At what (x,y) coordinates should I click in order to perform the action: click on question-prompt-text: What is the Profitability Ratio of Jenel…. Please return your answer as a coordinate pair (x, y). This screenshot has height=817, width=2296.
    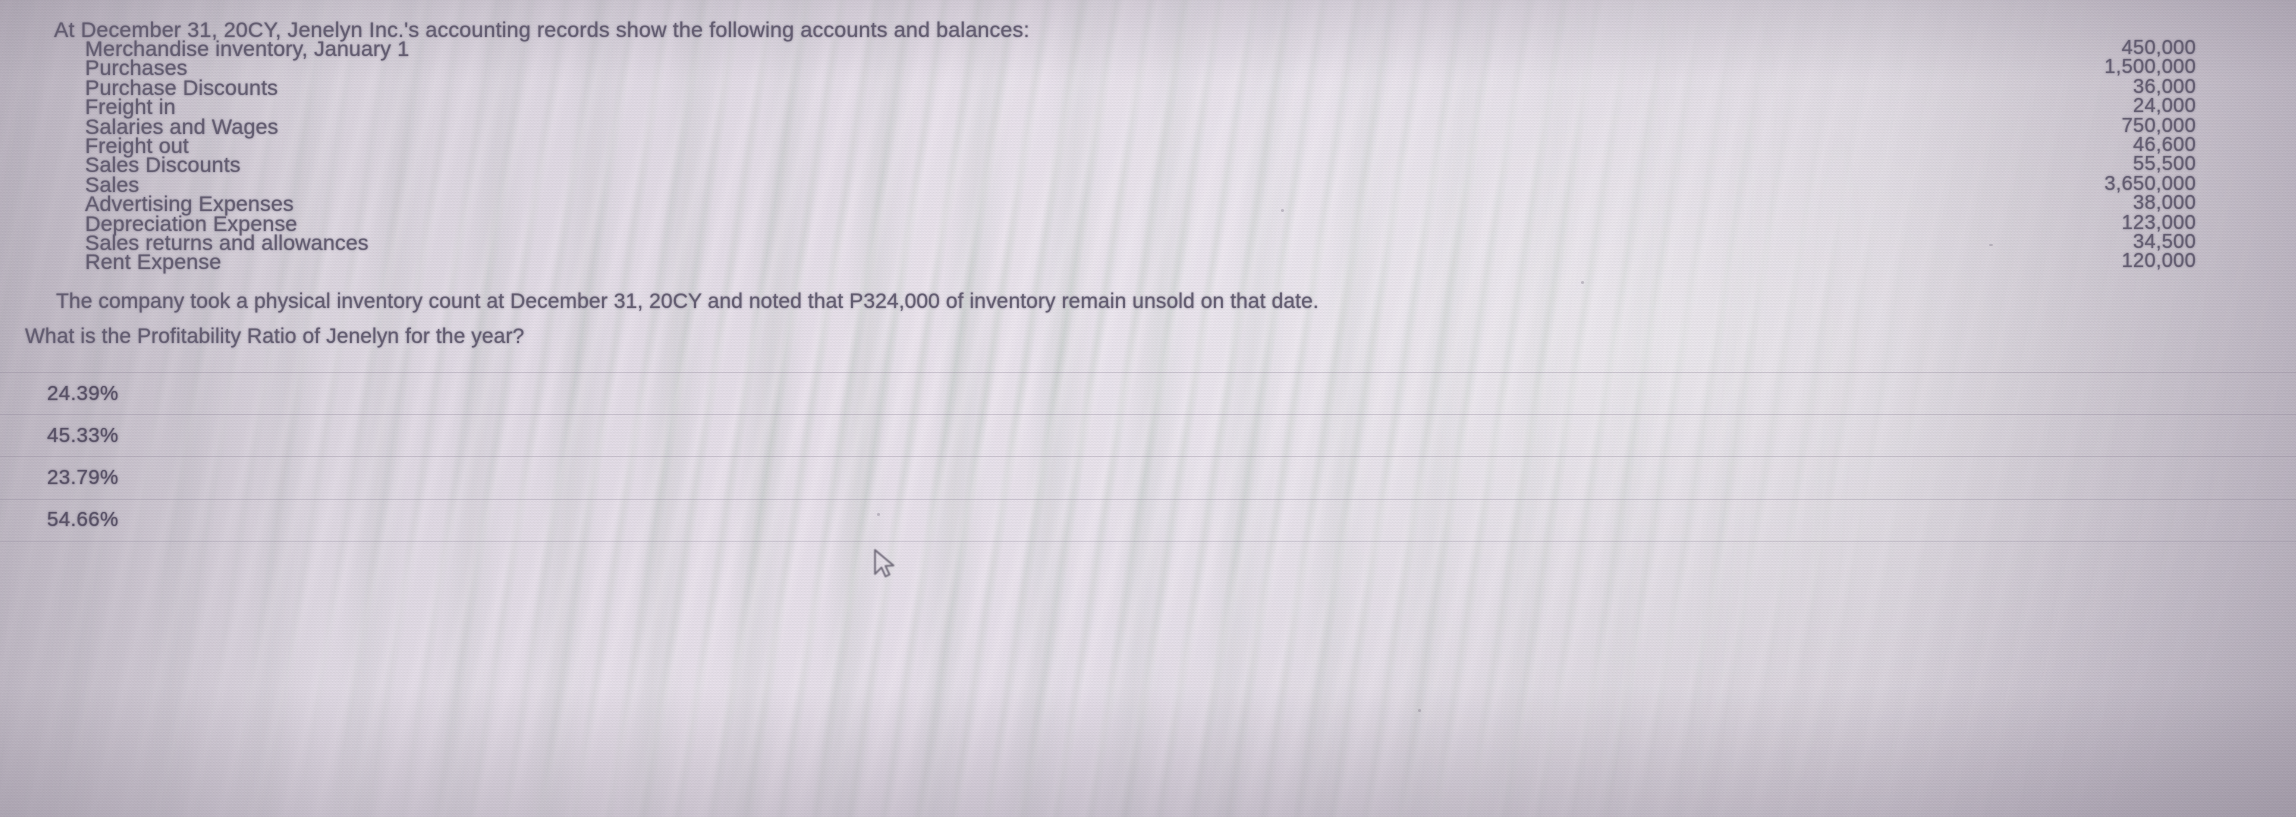
    Looking at the image, I should click on (275, 336).